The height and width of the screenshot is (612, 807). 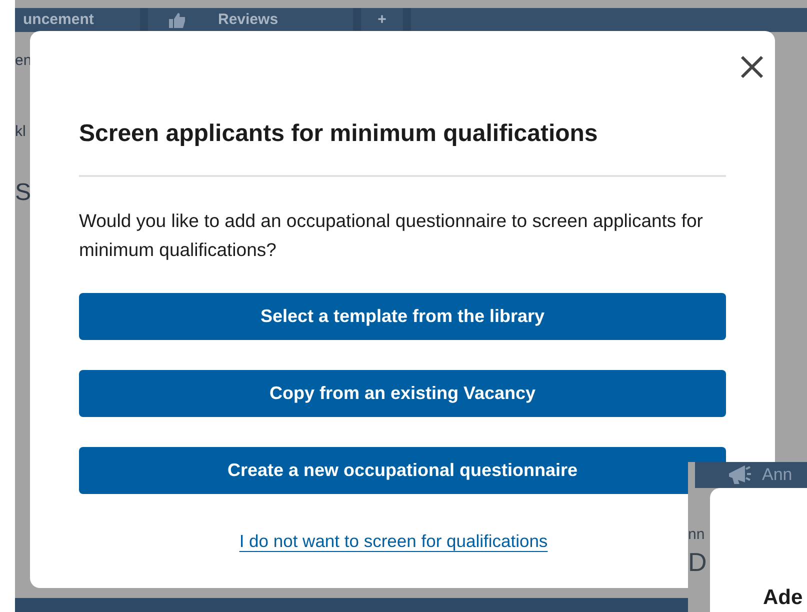 I want to click on option-button: Select a template from the library, so click(x=402, y=316).